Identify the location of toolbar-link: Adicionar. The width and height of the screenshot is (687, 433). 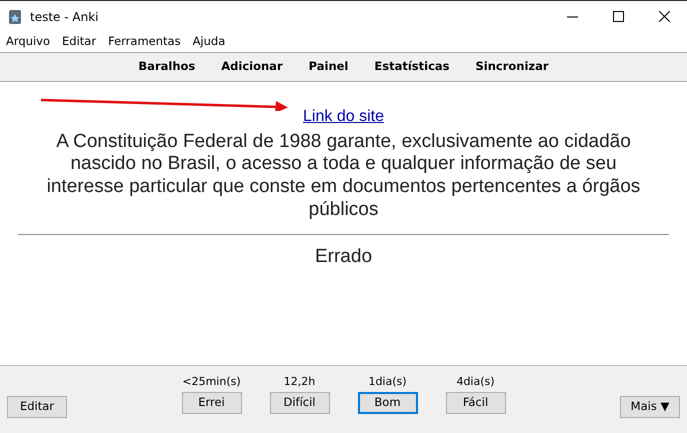
(252, 67).